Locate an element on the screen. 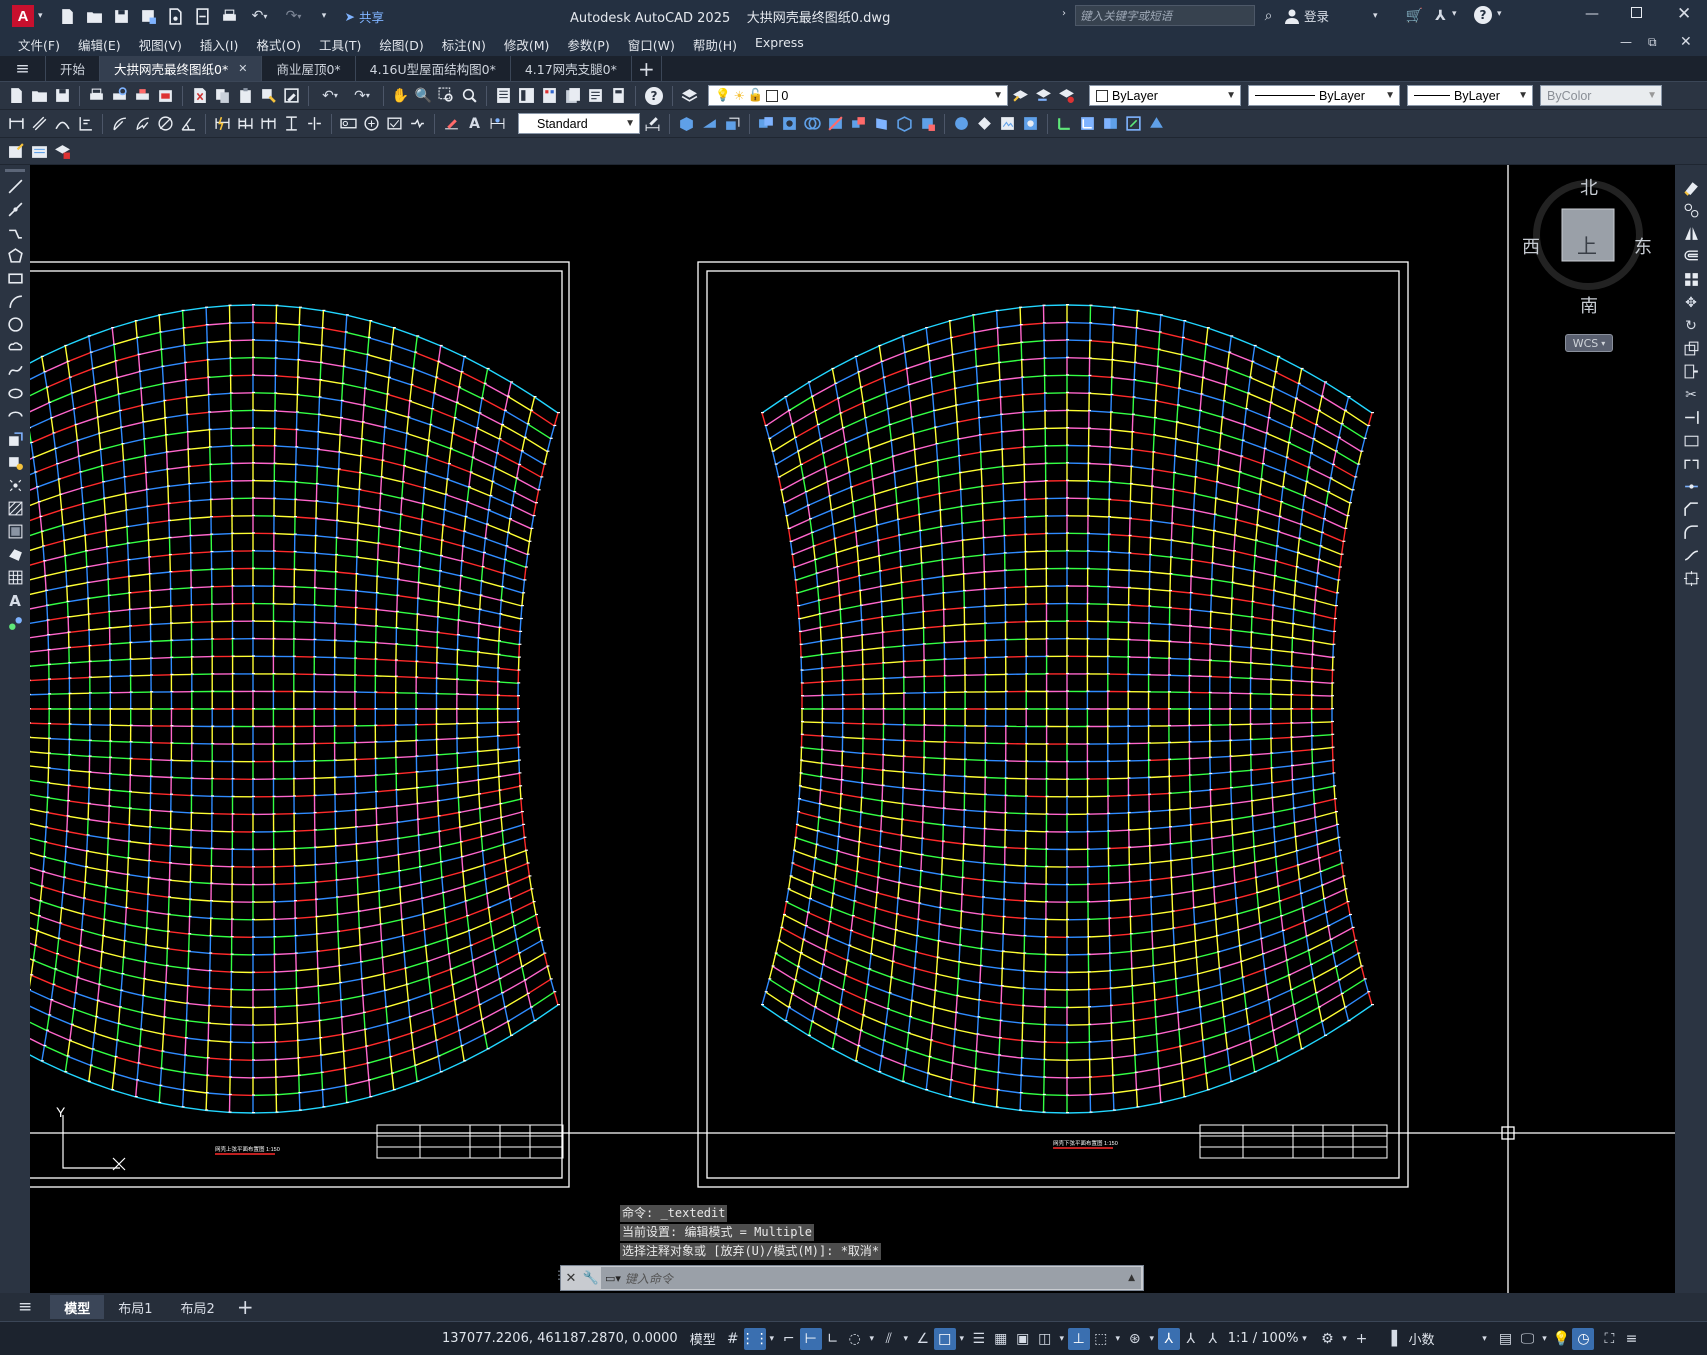  transparency-icon: ▦ is located at coordinates (1001, 1339).